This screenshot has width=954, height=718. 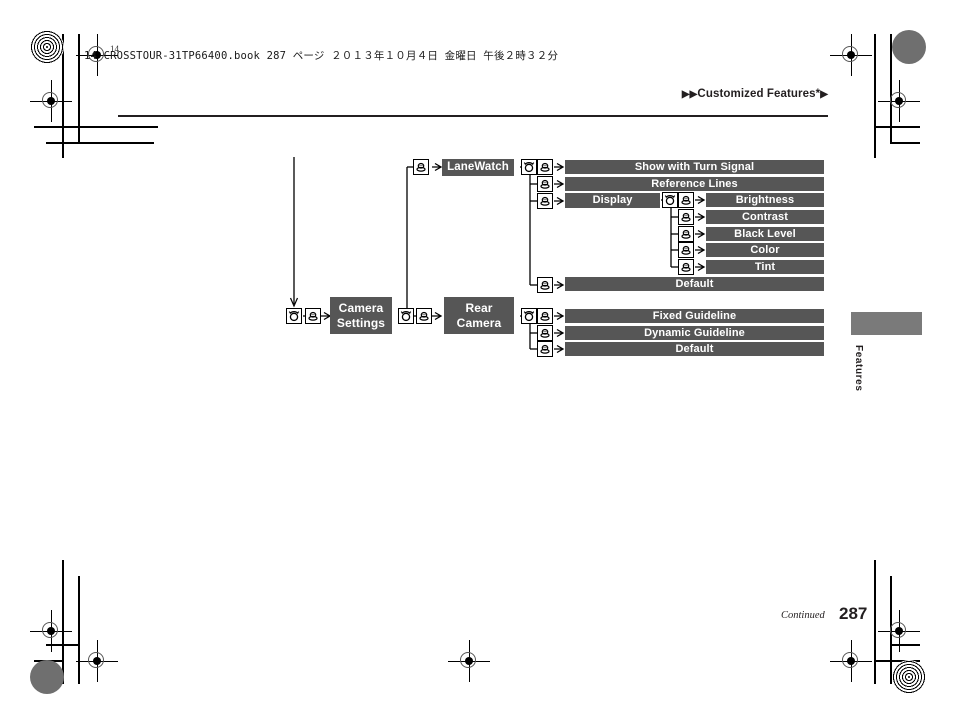 I want to click on continued-label: Continued, so click(x=803, y=615).